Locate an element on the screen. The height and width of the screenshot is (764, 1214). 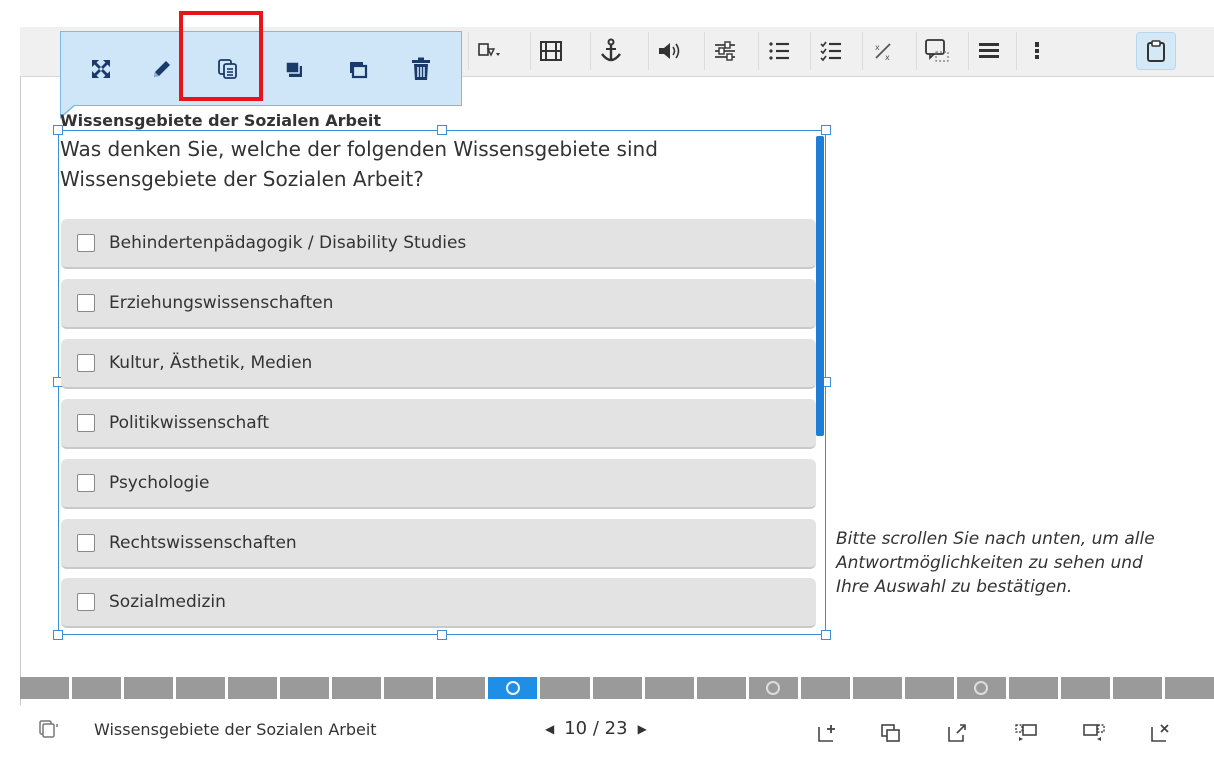
answer-option: Sozialmedizin is located at coordinates (438, 603).